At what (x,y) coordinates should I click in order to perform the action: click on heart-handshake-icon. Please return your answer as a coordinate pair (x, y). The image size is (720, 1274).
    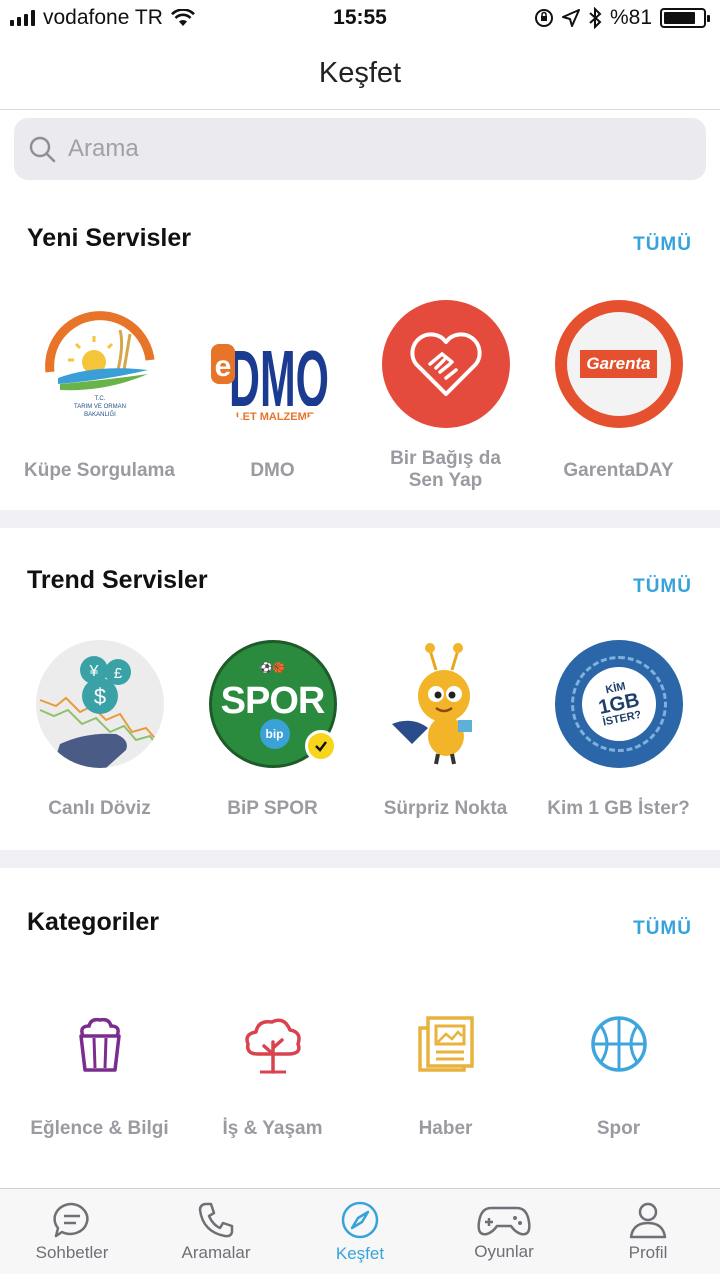
    Looking at the image, I should click on (445, 364).